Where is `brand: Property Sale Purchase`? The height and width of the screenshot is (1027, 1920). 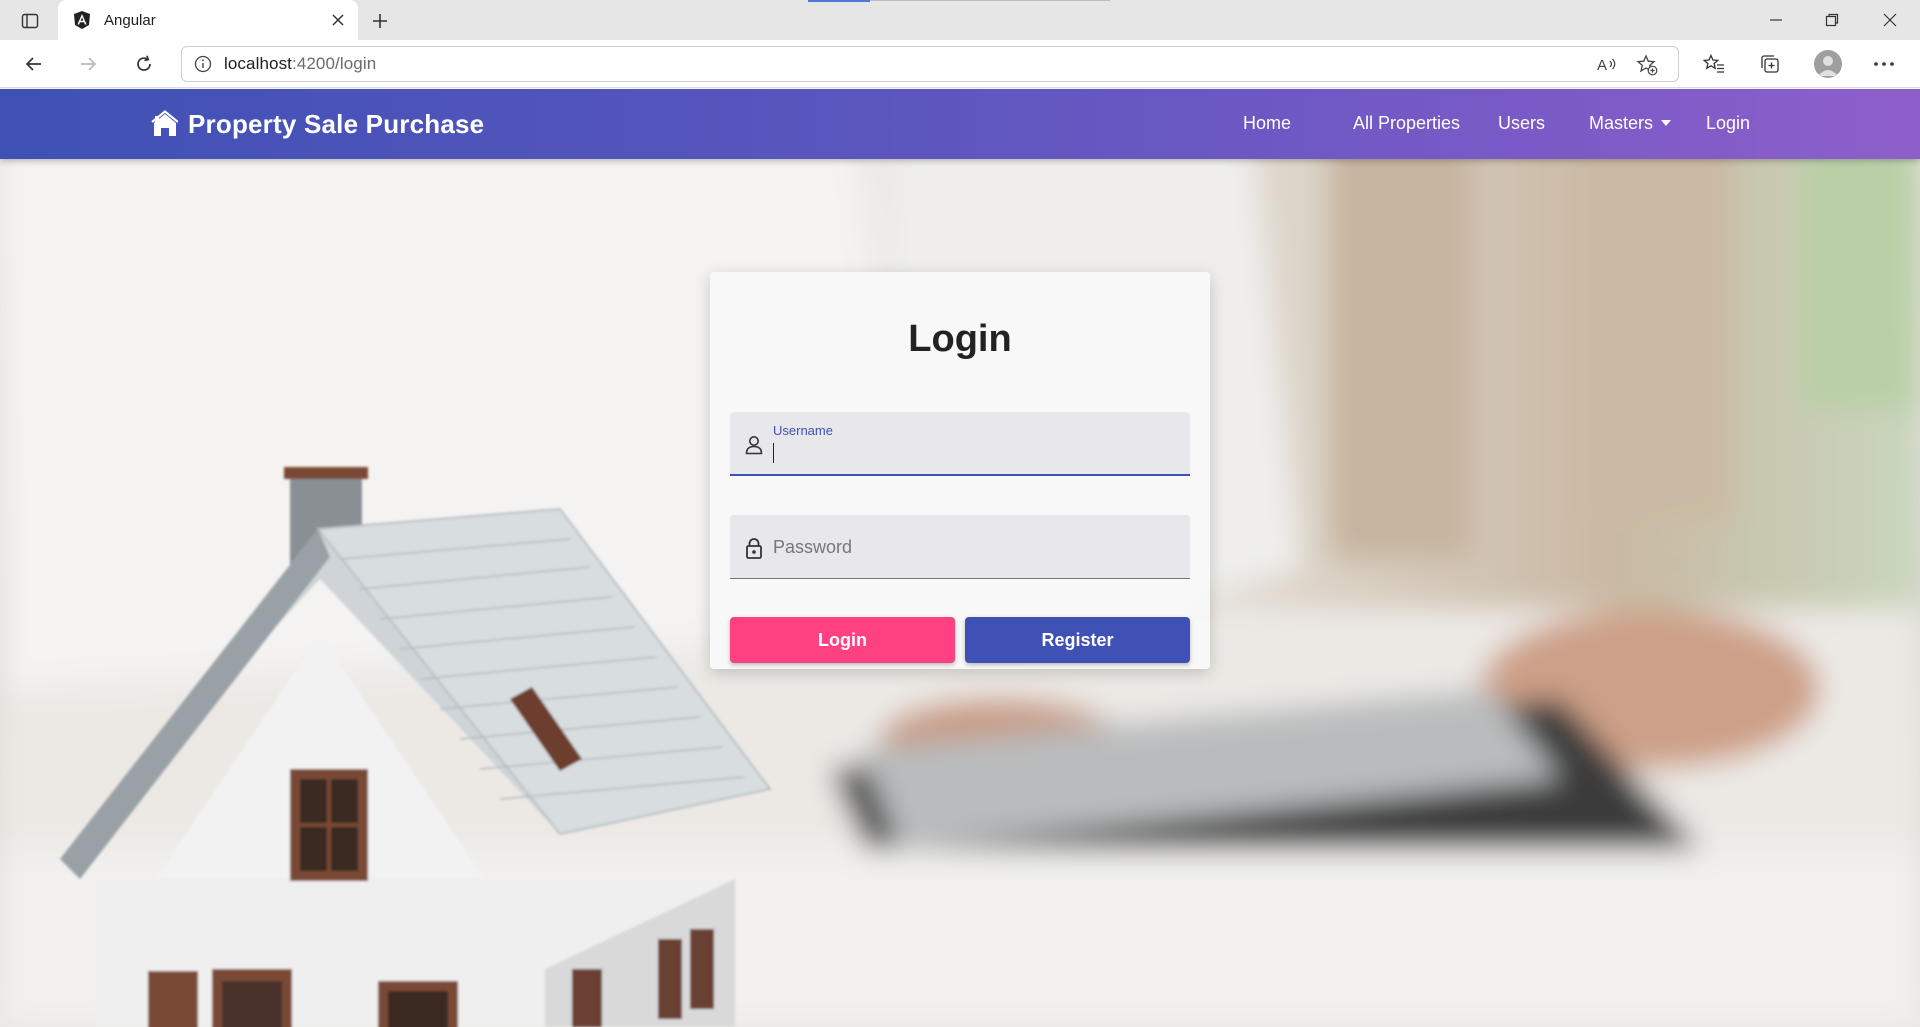
brand: Property Sale Purchase is located at coordinates (317, 124).